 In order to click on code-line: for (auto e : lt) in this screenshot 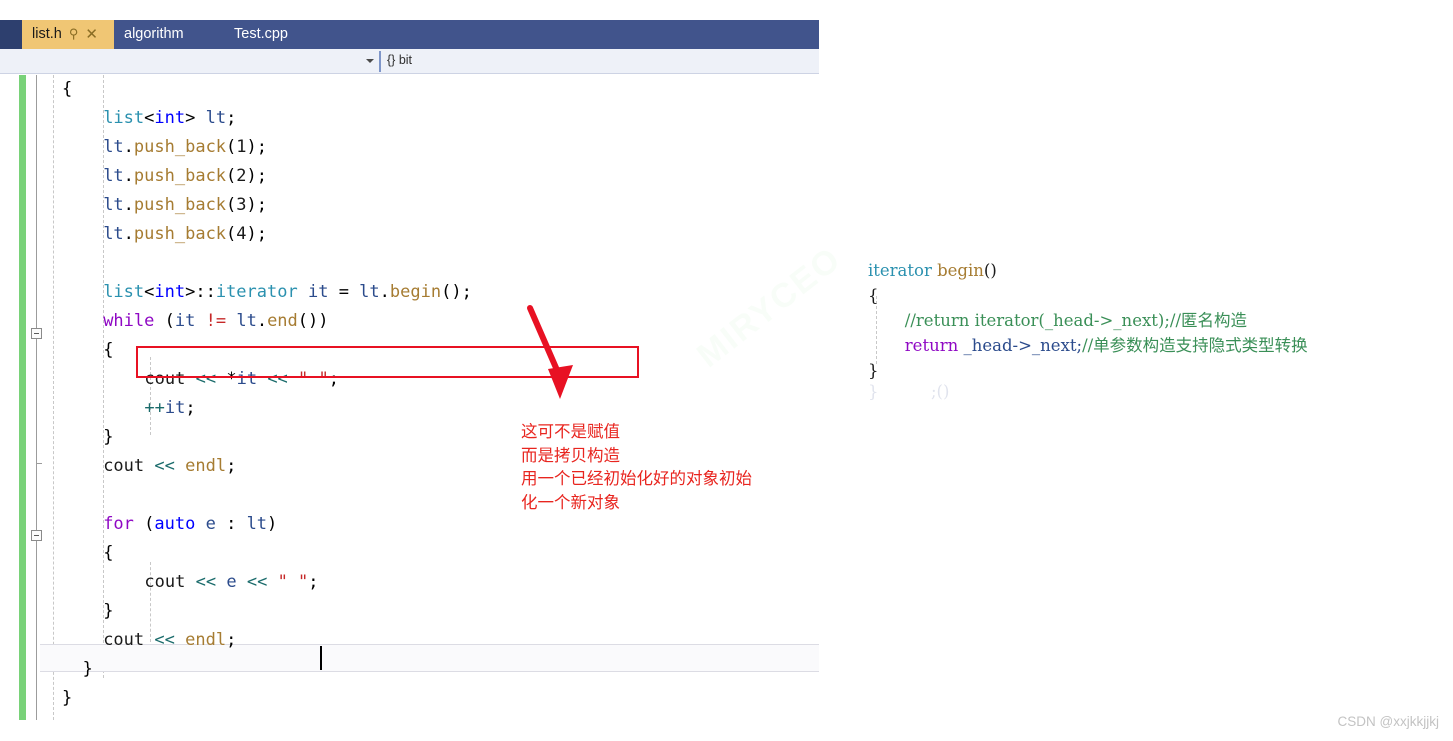, I will do `click(190, 524)`.